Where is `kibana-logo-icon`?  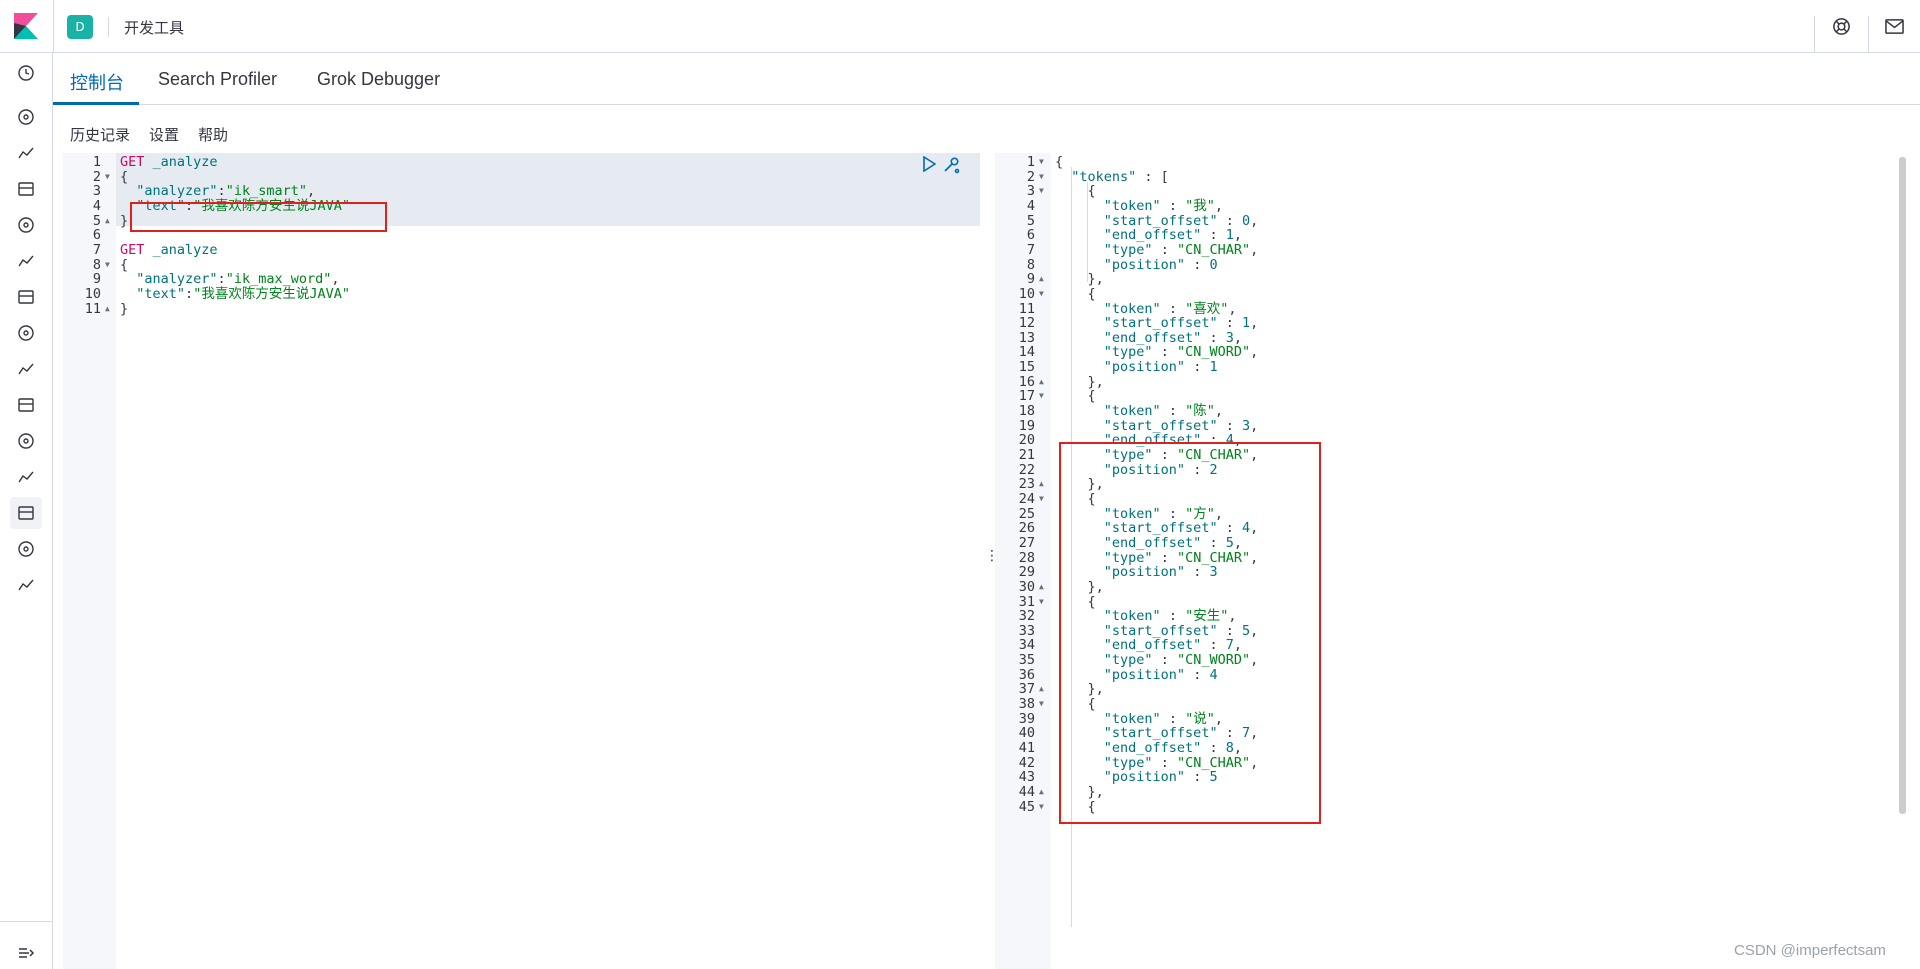 kibana-logo-icon is located at coordinates (26, 26).